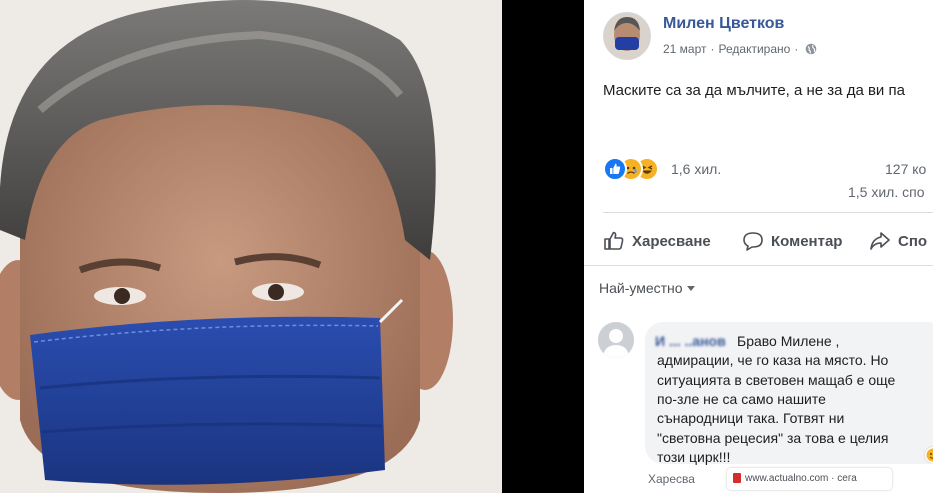  I want to click on post-author: Милен Цветков, so click(723, 24).